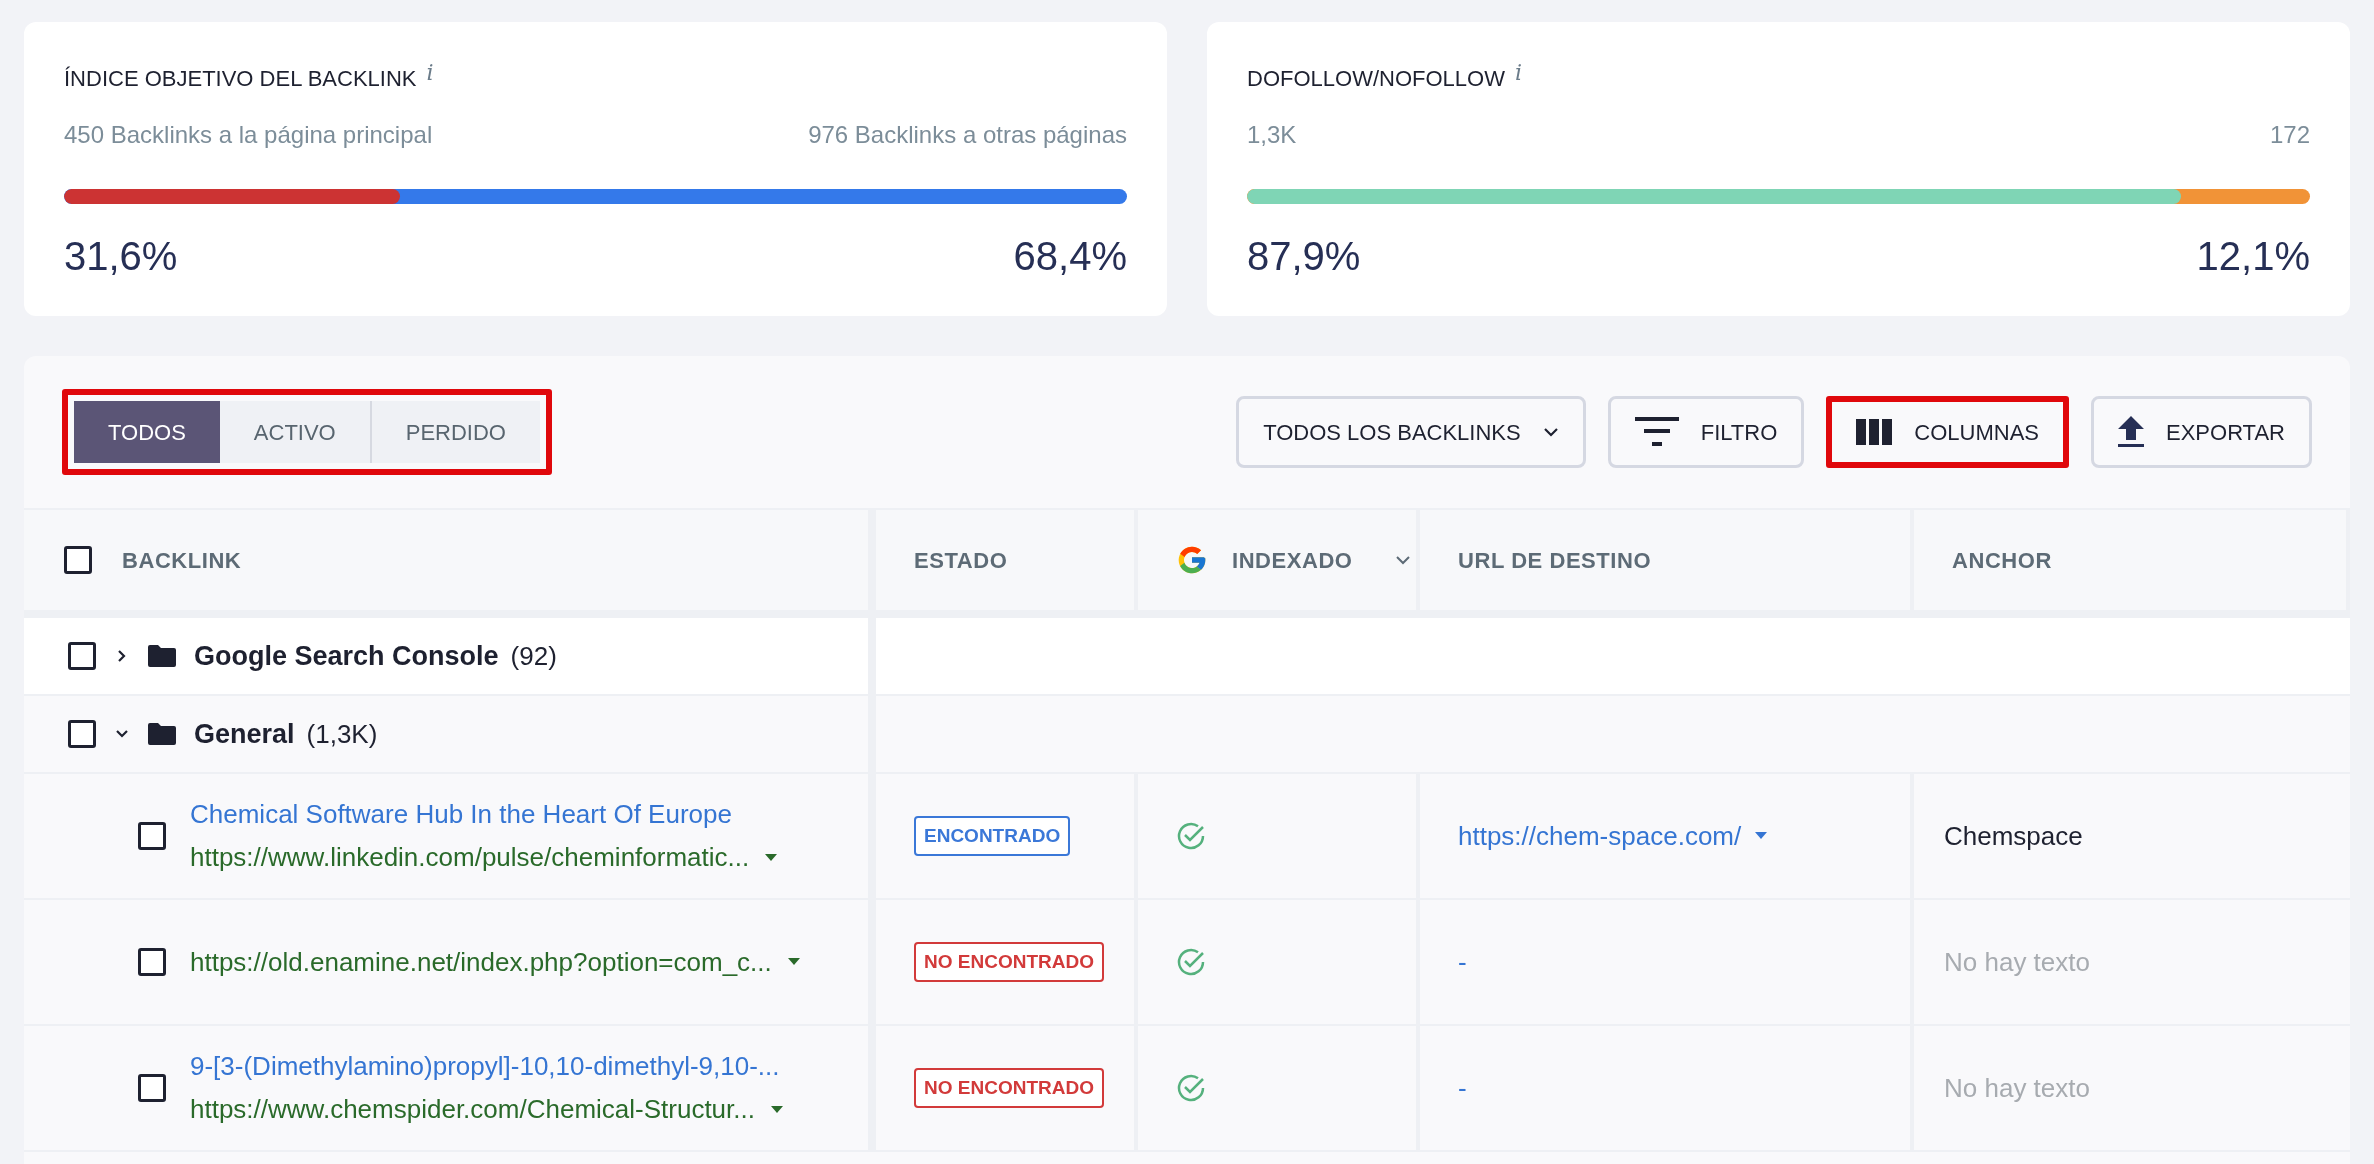 This screenshot has height=1164, width=2374. What do you see at coordinates (244, 734) in the screenshot?
I see `folder-name: General` at bounding box center [244, 734].